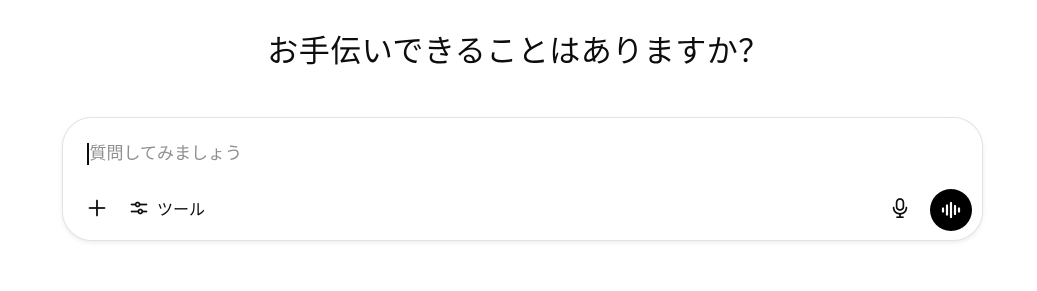 The width and height of the screenshot is (1037, 291). I want to click on waveform-icon, so click(951, 210).